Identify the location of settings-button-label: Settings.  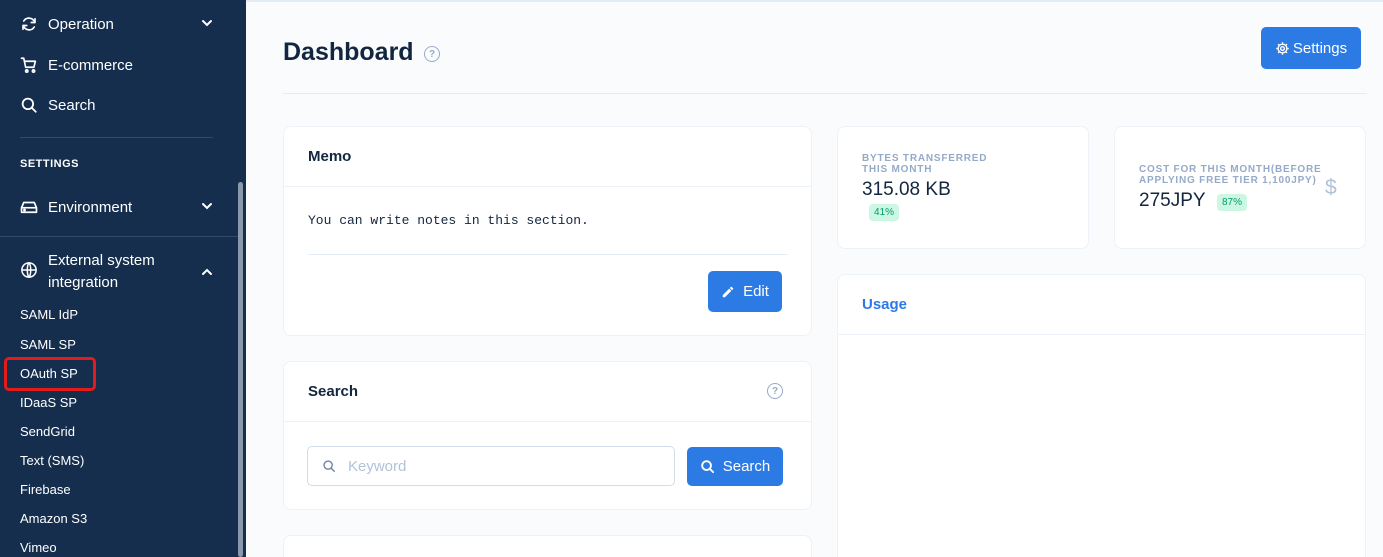
(1320, 48).